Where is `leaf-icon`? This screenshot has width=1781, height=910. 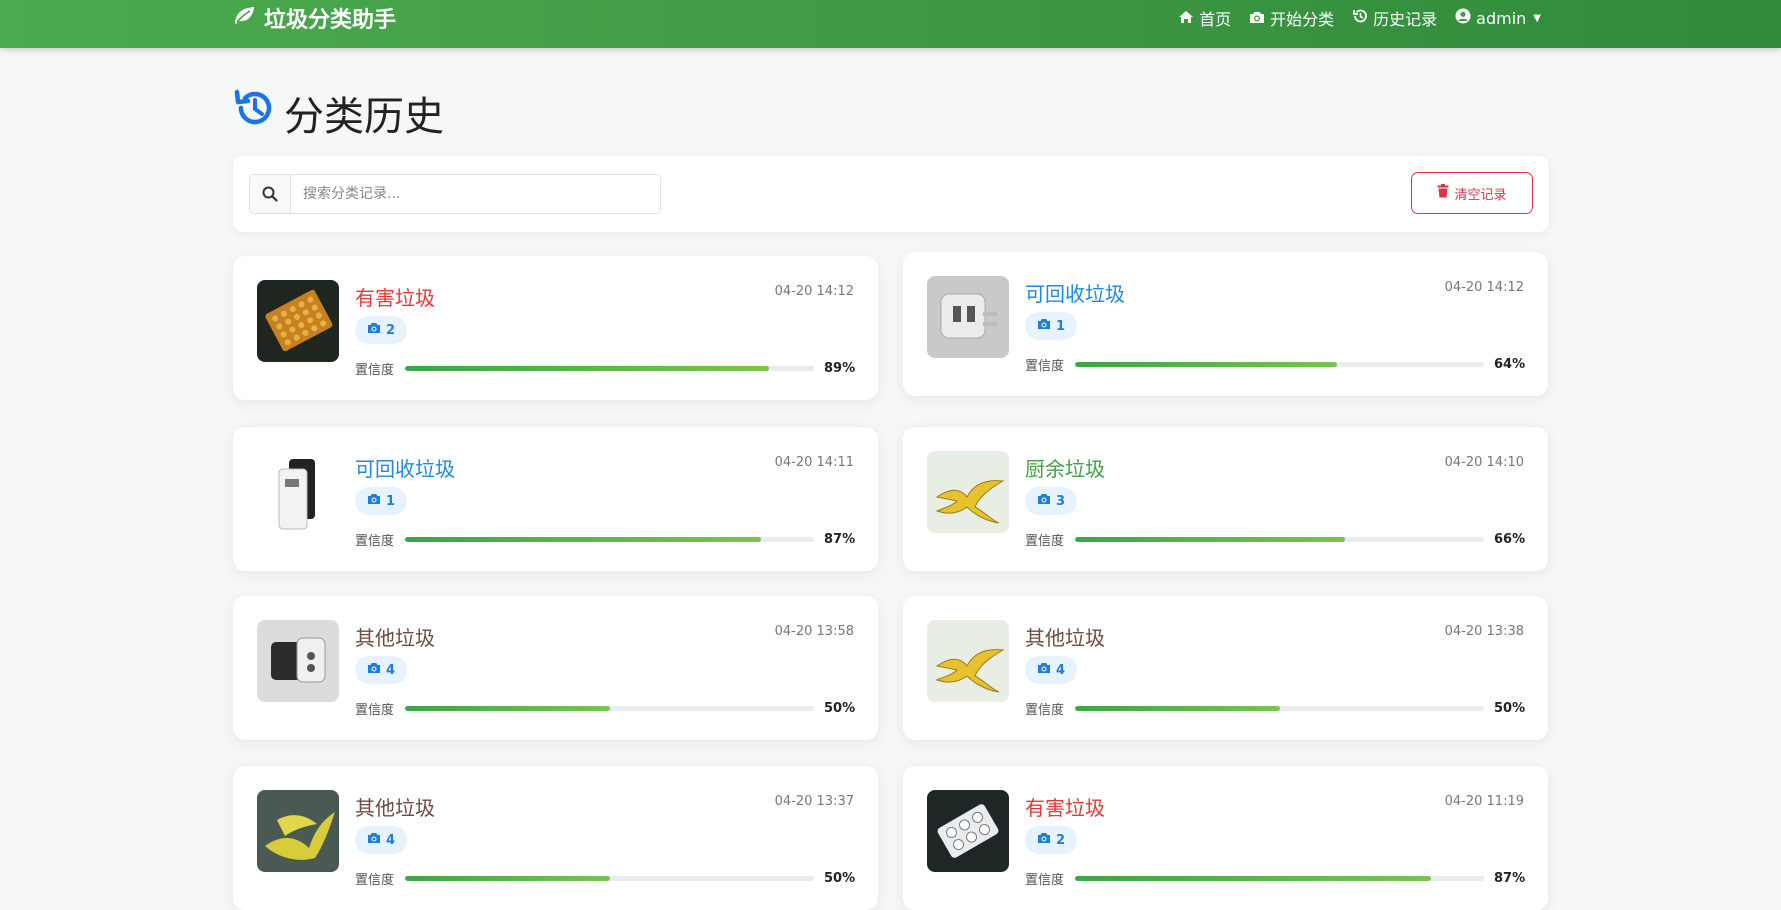
leaf-icon is located at coordinates (244, 18).